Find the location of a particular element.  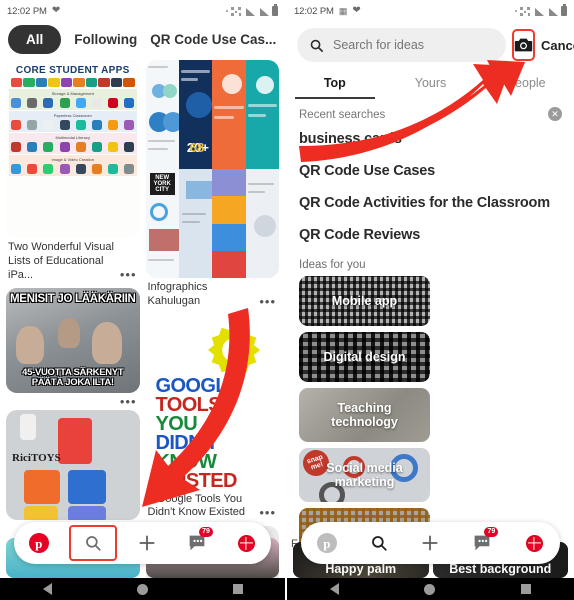

filter-chip-following: Following is located at coordinates (105, 39).